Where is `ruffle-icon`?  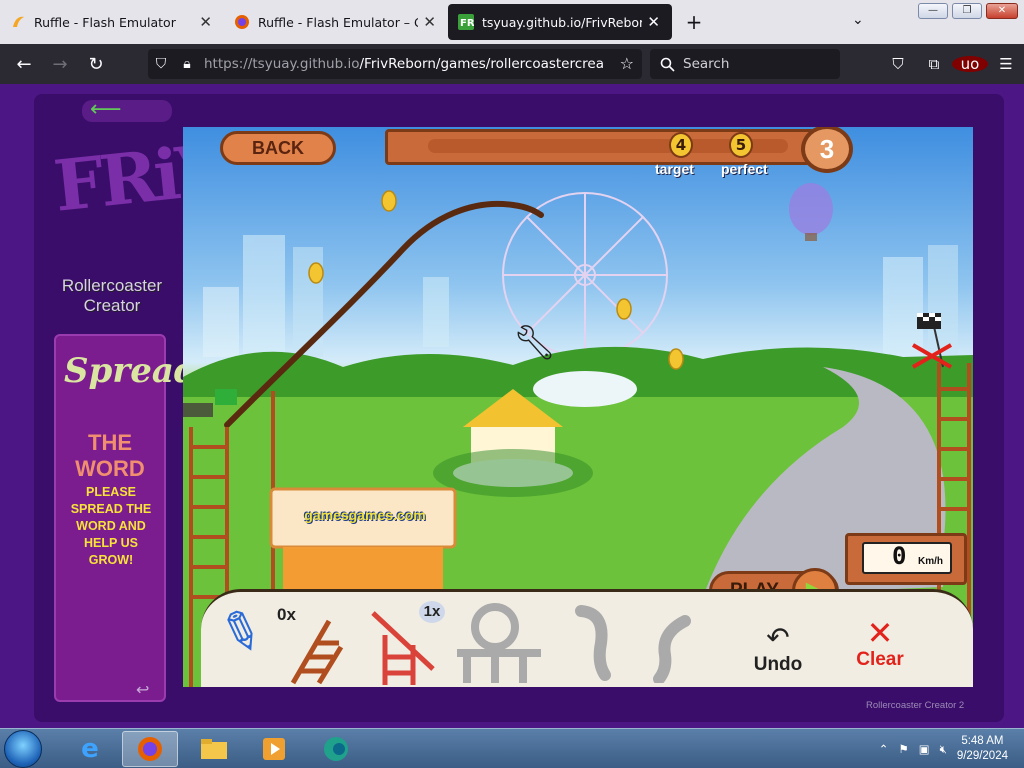 ruffle-icon is located at coordinates (18, 21).